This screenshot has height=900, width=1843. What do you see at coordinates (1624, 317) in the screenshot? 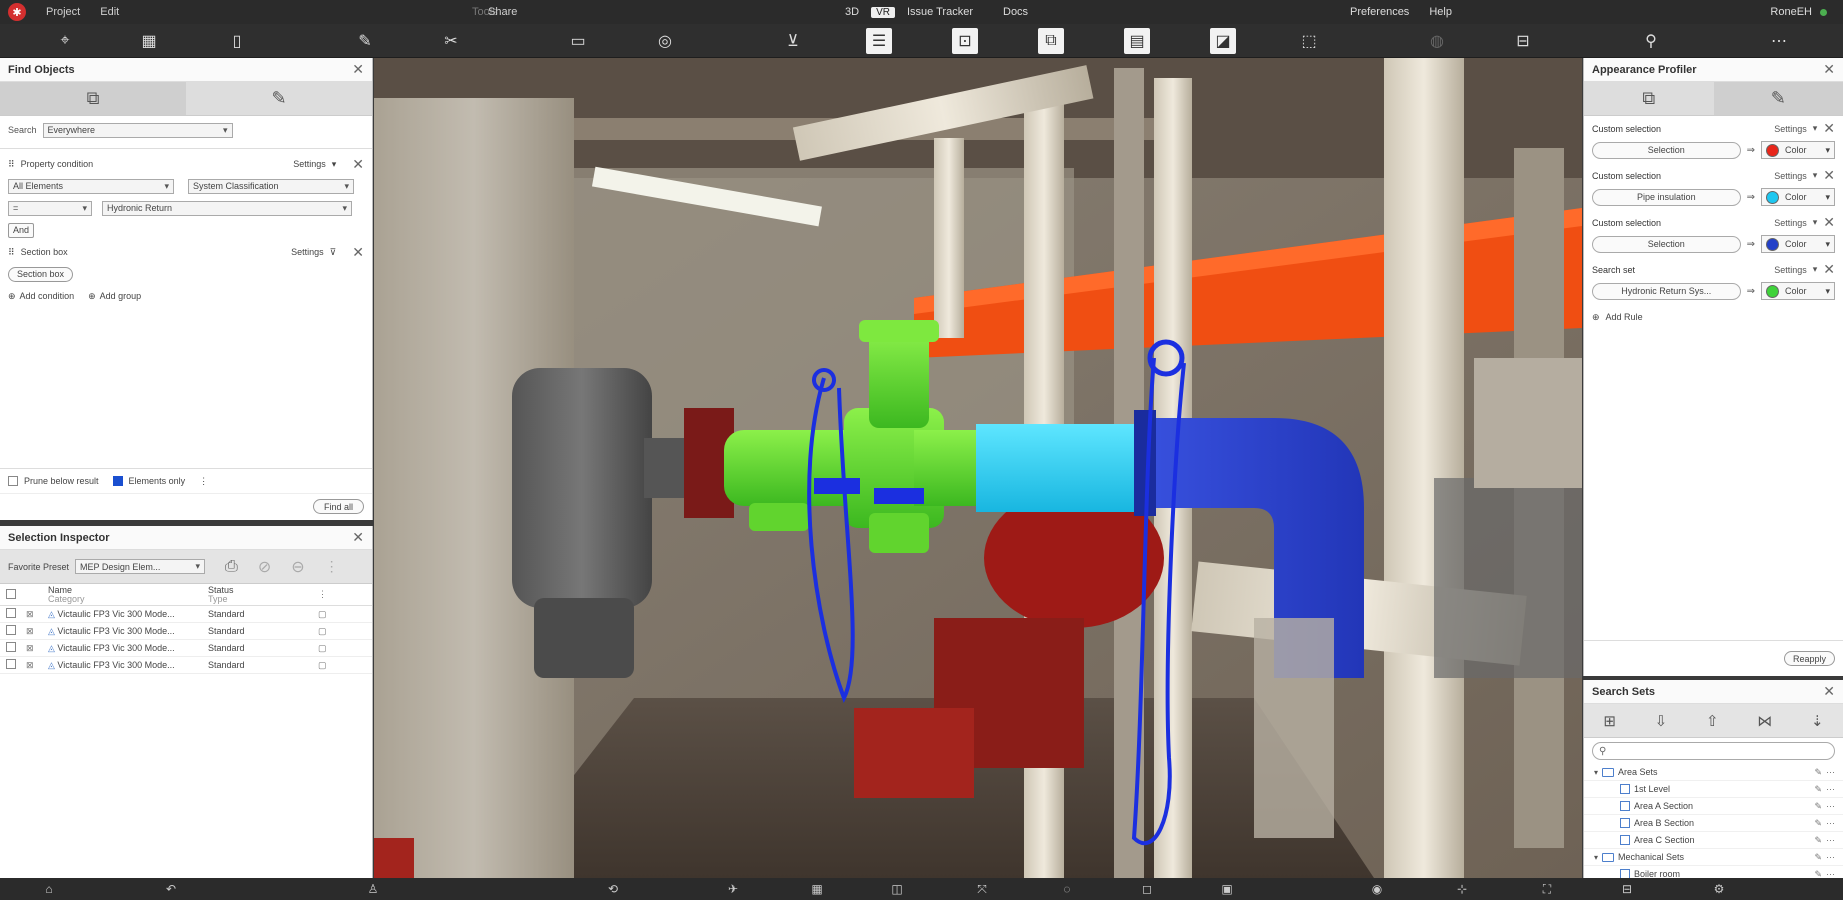
I see `add-rule-button: Add Rule` at bounding box center [1624, 317].